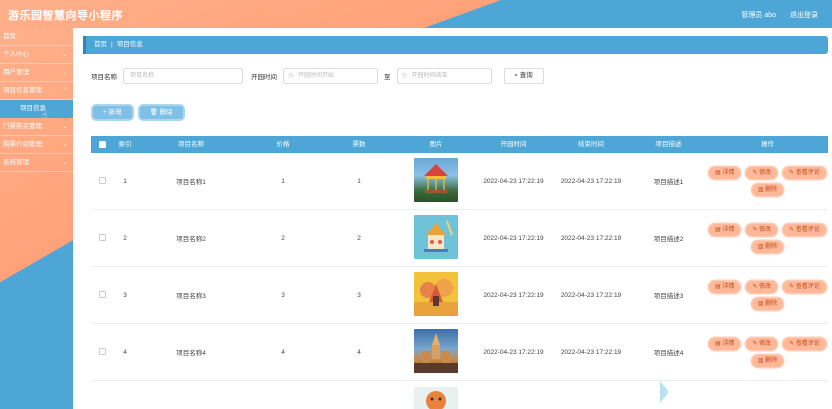 This screenshot has width=832, height=409. What do you see at coordinates (36, 109) in the screenshot?
I see `sidebar-item-project-info: 项目信息` at bounding box center [36, 109].